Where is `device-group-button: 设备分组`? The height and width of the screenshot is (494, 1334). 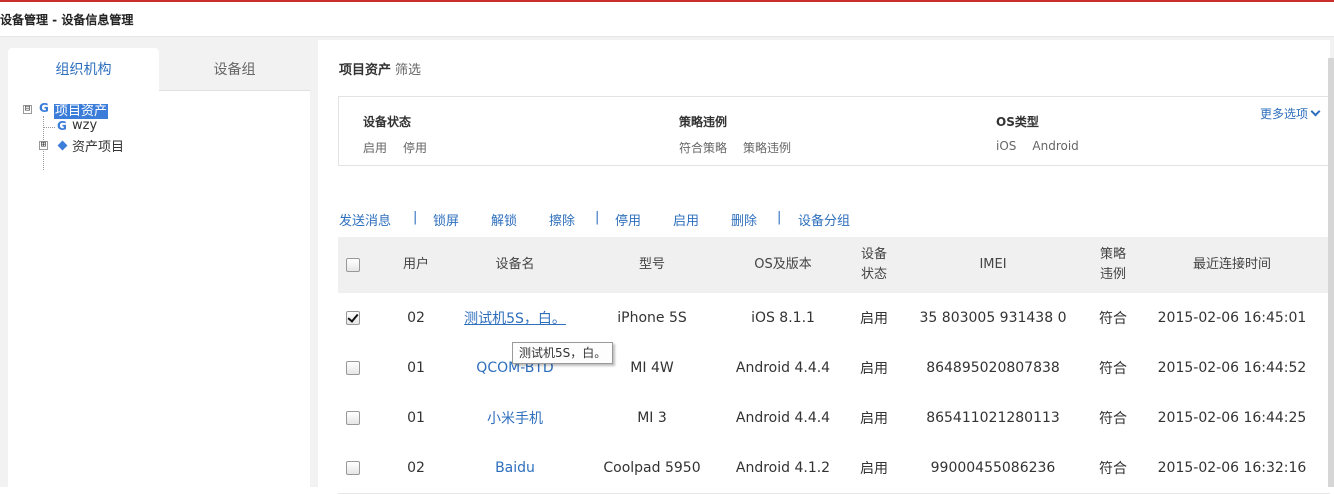
device-group-button: 设备分组 is located at coordinates (824, 219).